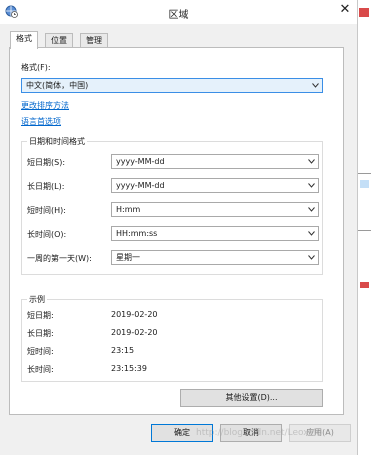  I want to click on long-date-select: yyyy-MM-dd, so click(215, 185).